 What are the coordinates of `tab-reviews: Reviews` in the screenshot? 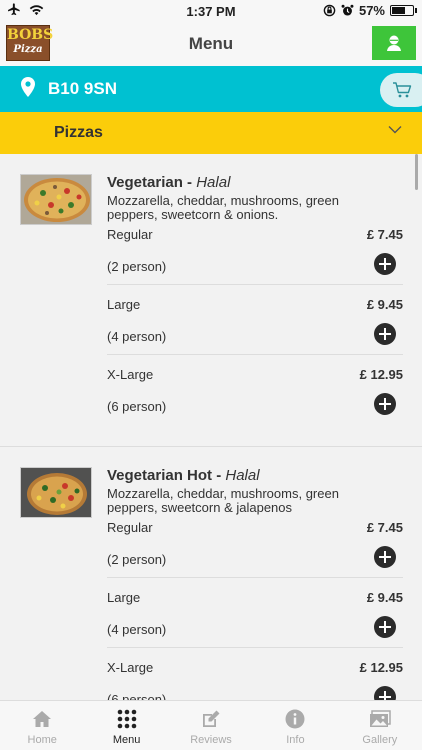 It's located at (211, 725).